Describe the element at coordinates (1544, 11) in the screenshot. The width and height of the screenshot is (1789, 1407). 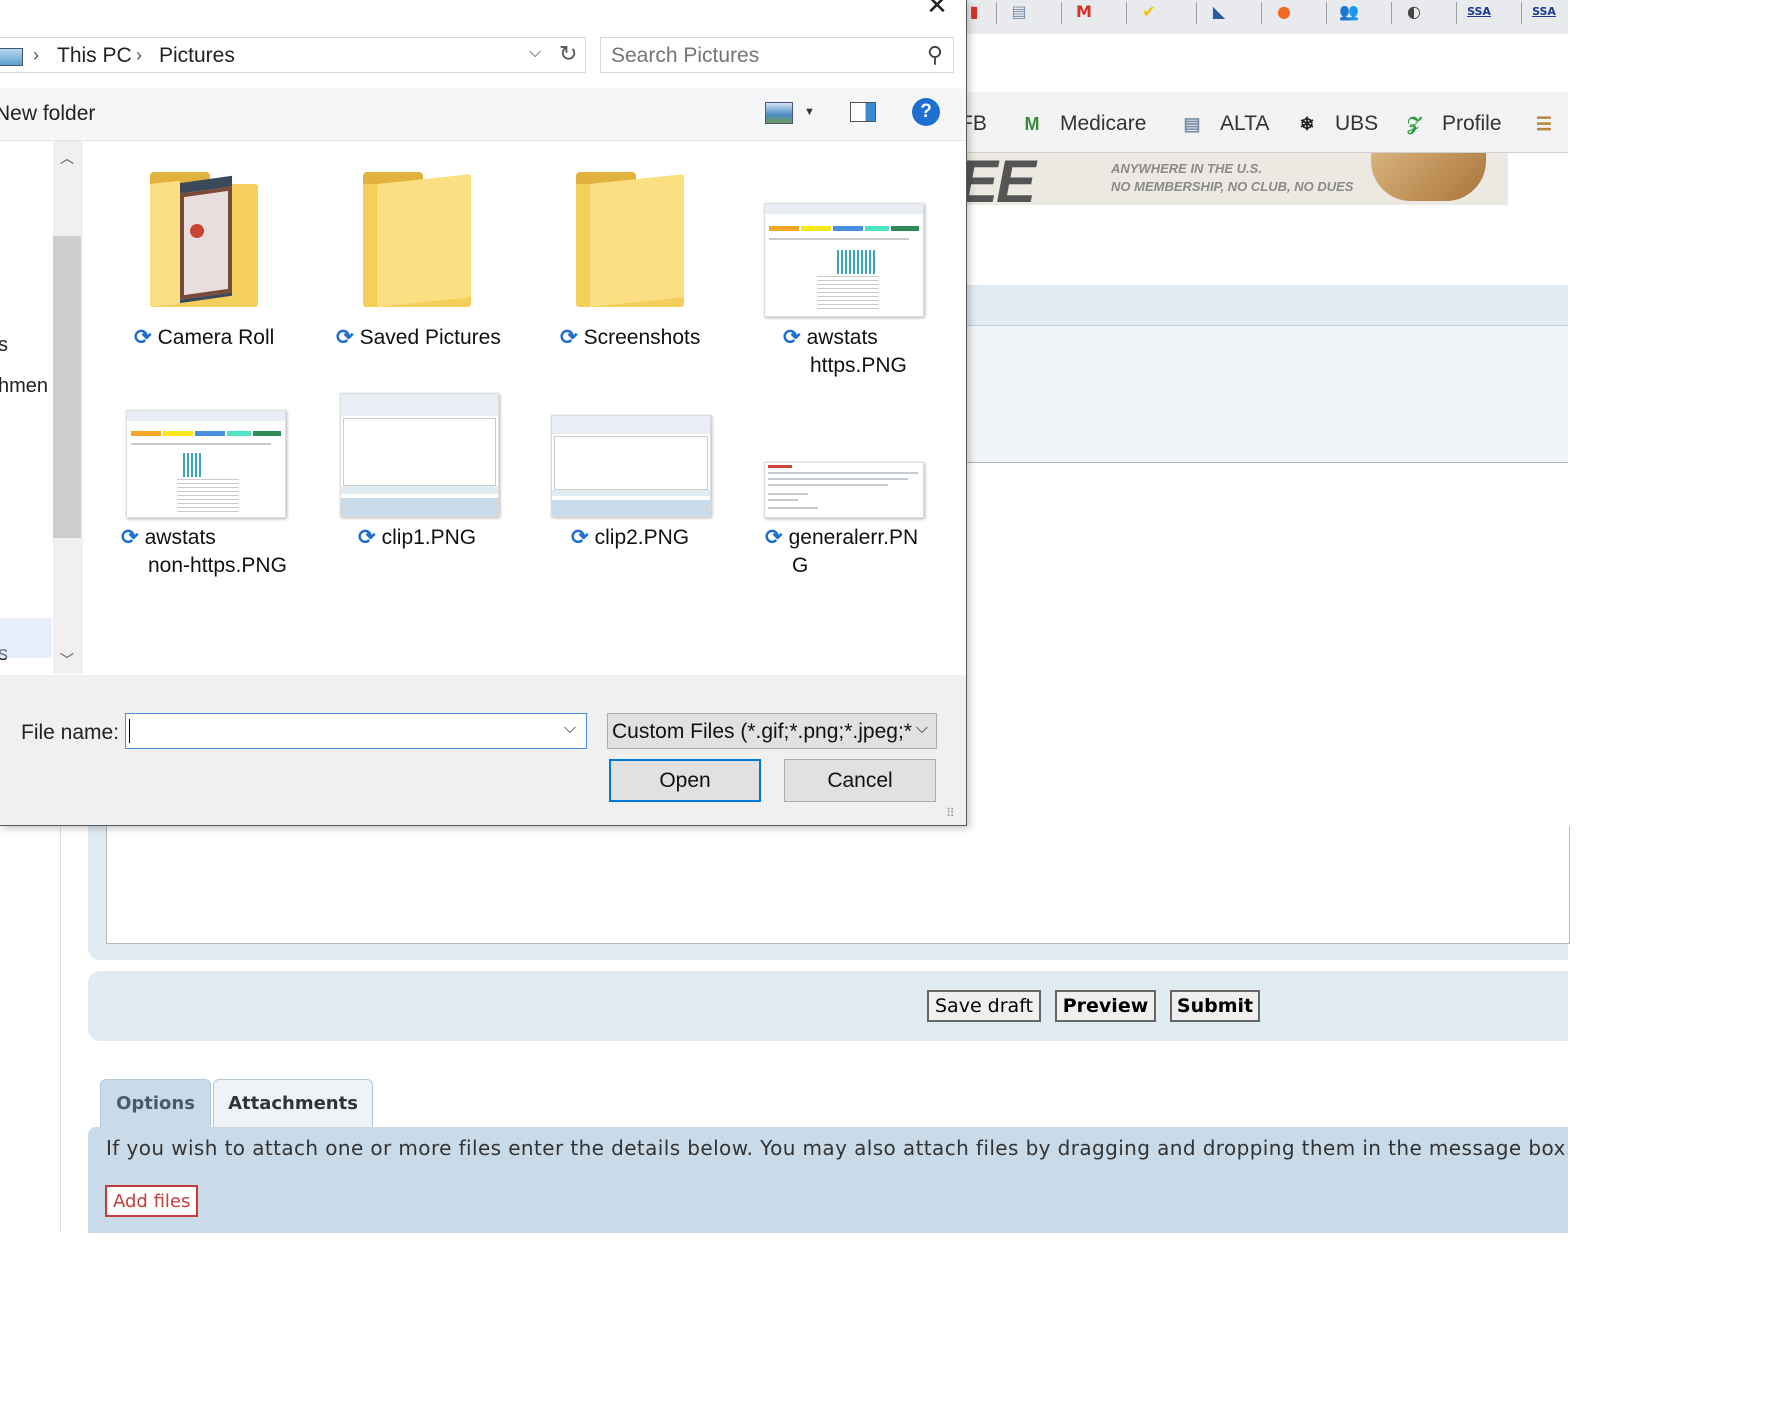
I see `ssa-icon-2: SSA` at that location.